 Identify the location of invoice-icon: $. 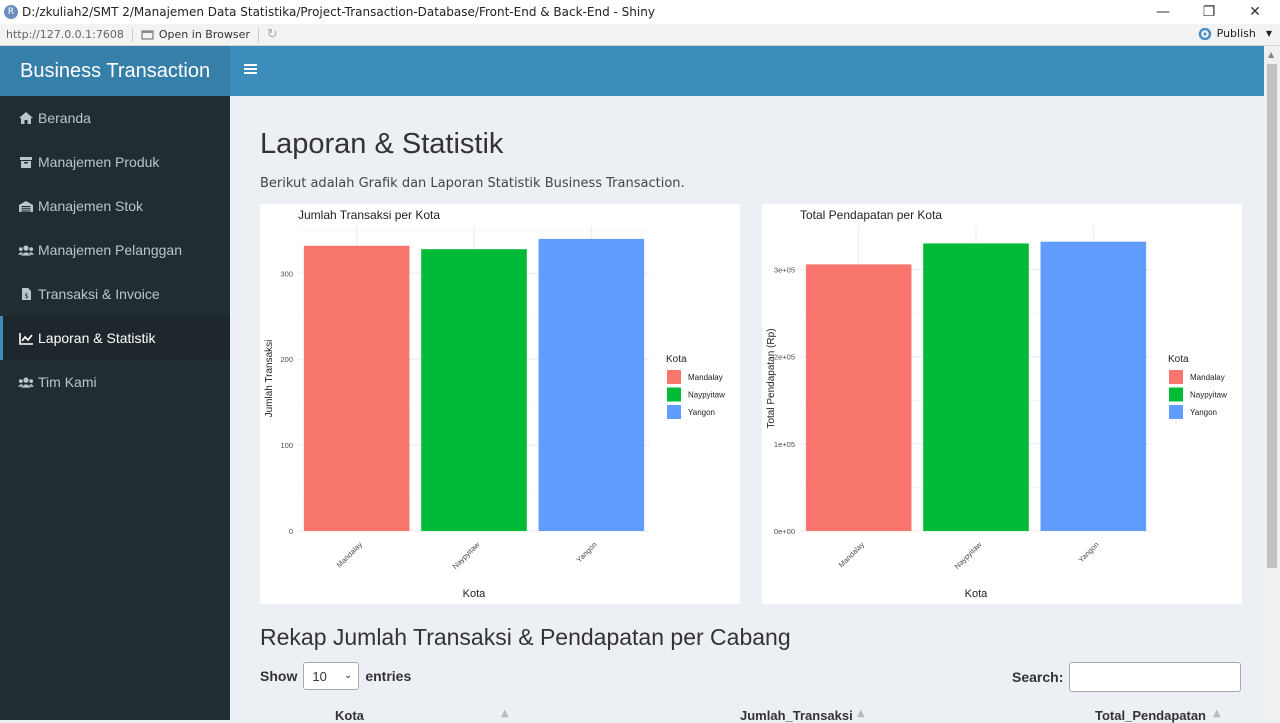
(26, 294).